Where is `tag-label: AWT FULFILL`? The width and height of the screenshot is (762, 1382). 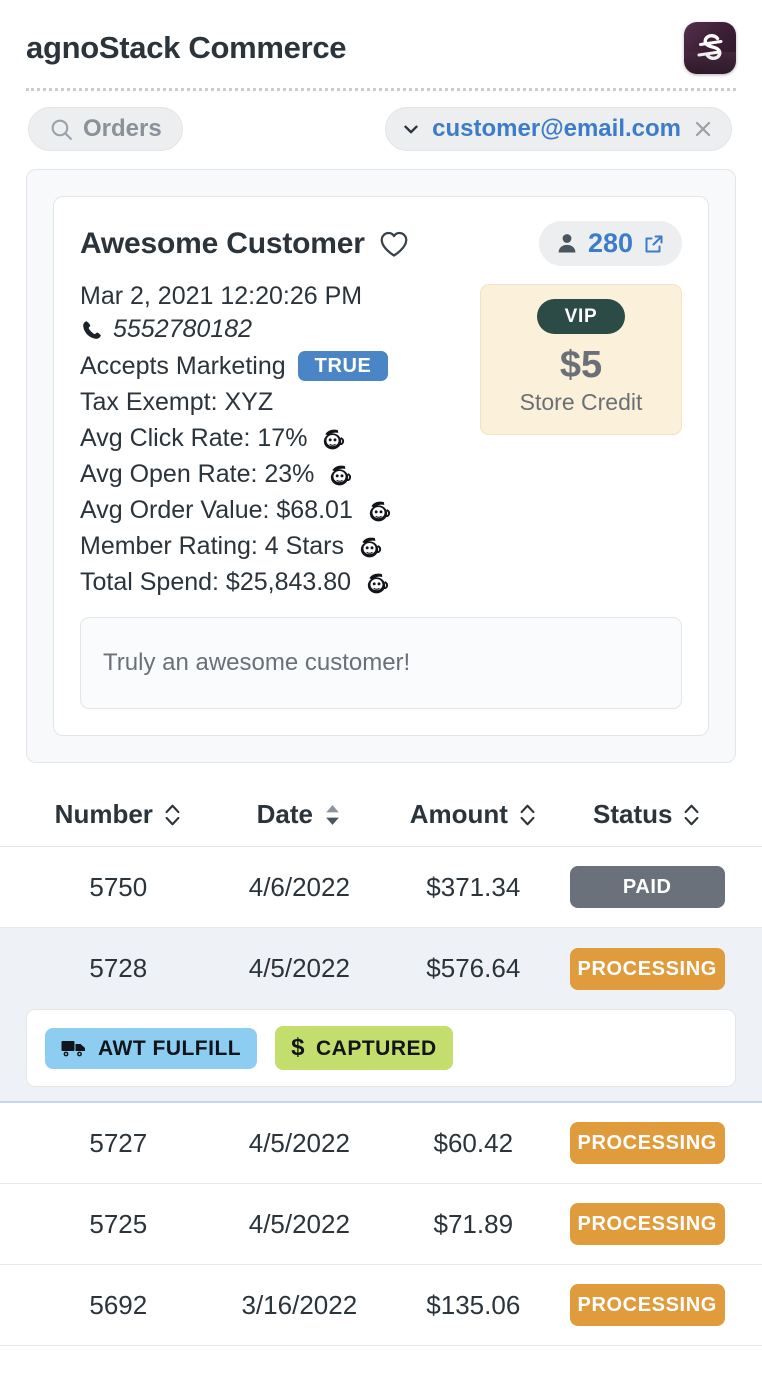 tag-label: AWT FULFILL is located at coordinates (170, 1048).